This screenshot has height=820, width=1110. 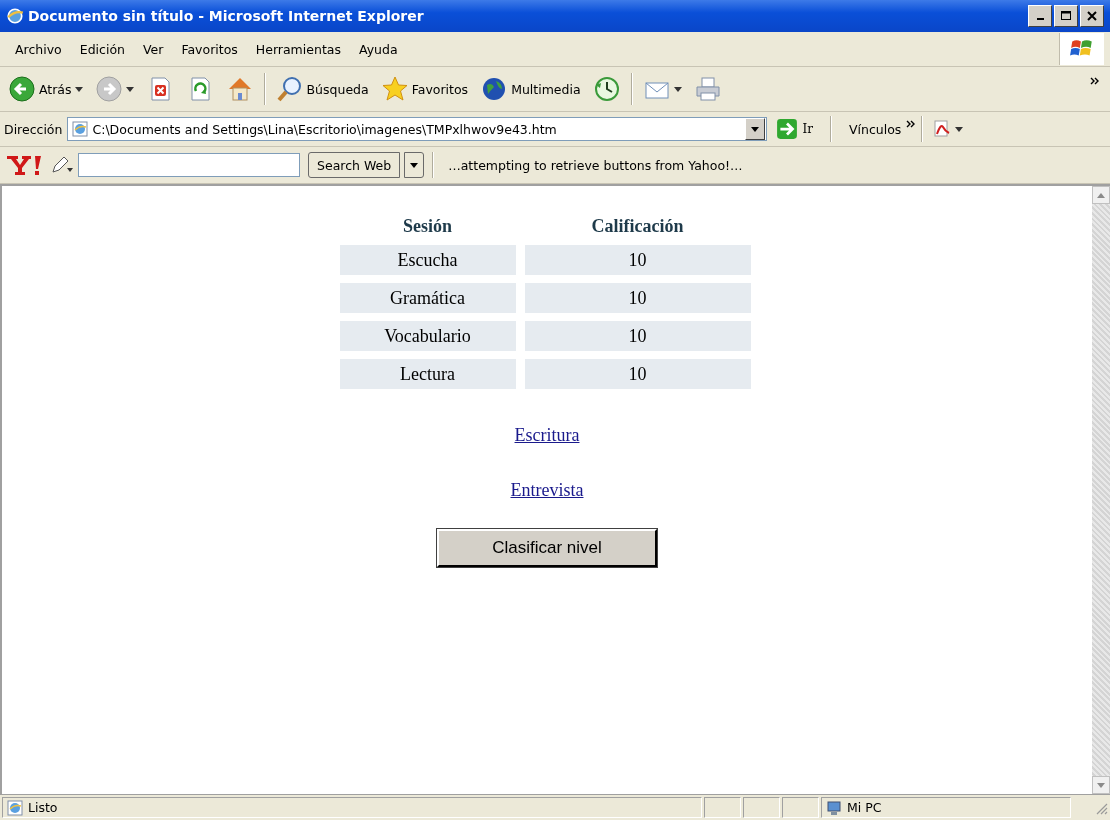 I want to click on table-cell: Lectura, so click(x=427, y=374).